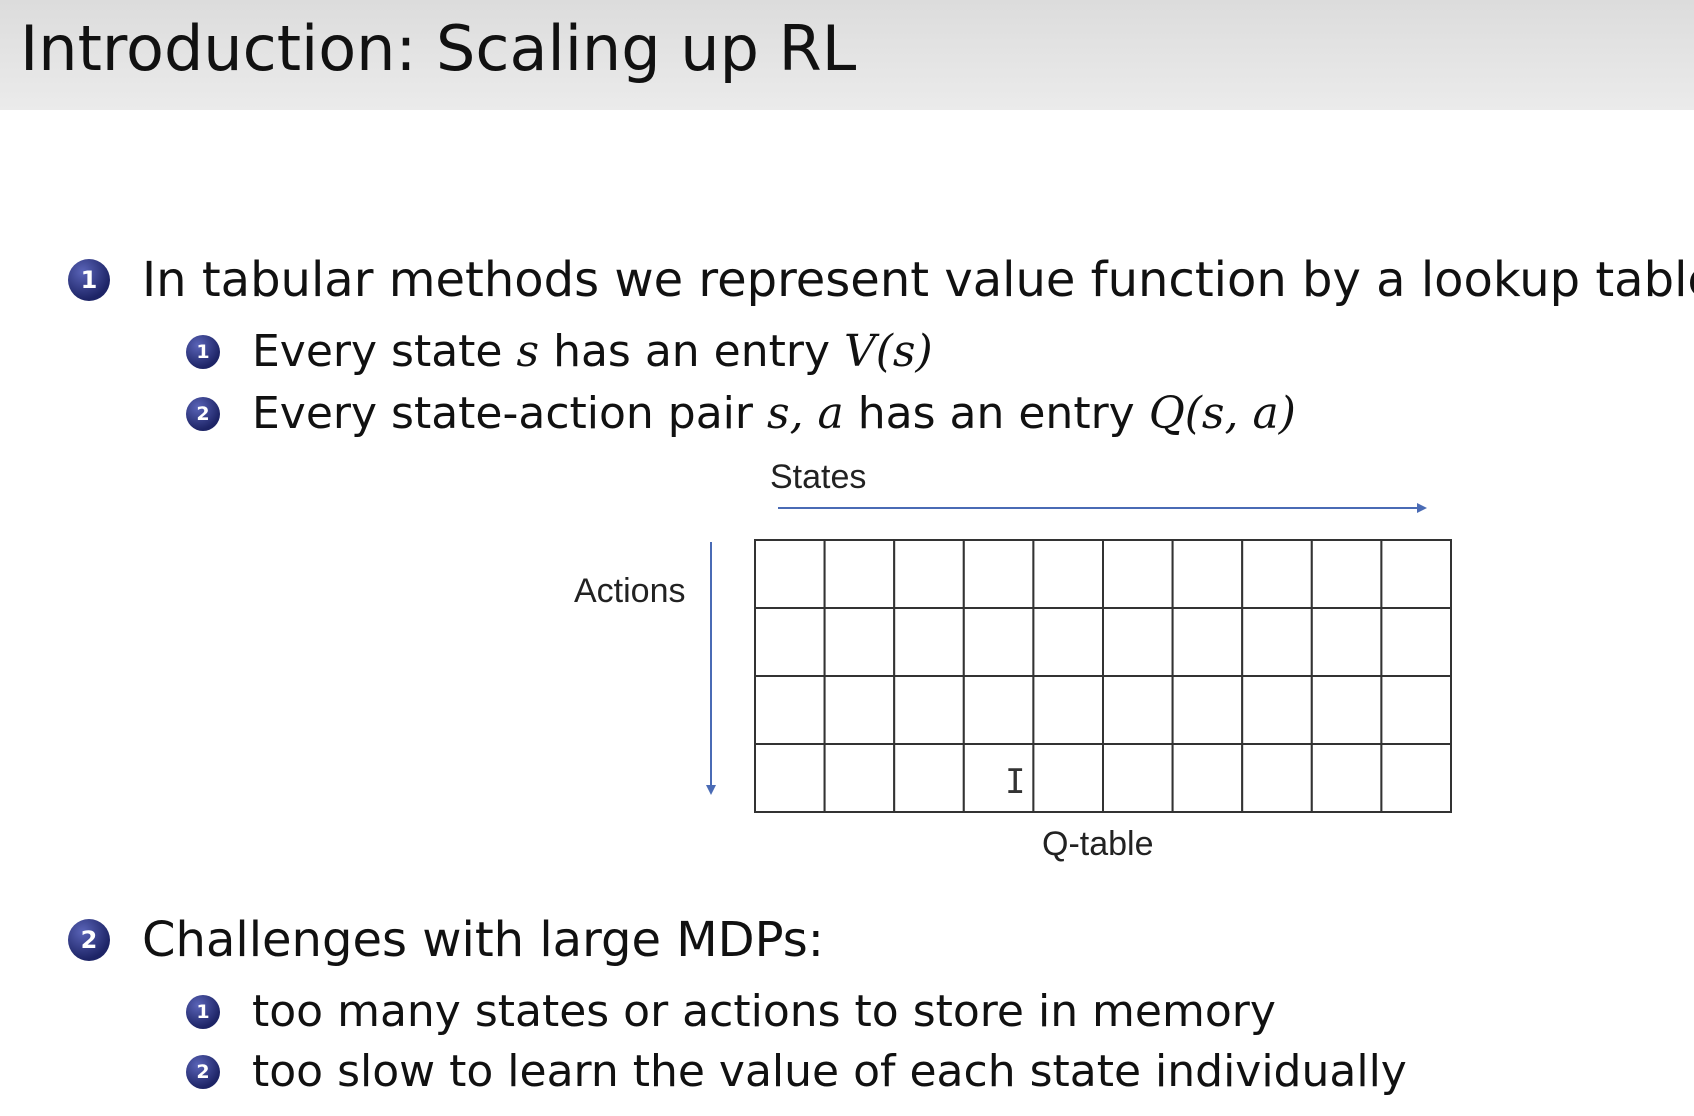 This screenshot has height=1116, width=1694. I want to click on bullet-2: 2 Challenges with large MDPs:, so click(446, 940).